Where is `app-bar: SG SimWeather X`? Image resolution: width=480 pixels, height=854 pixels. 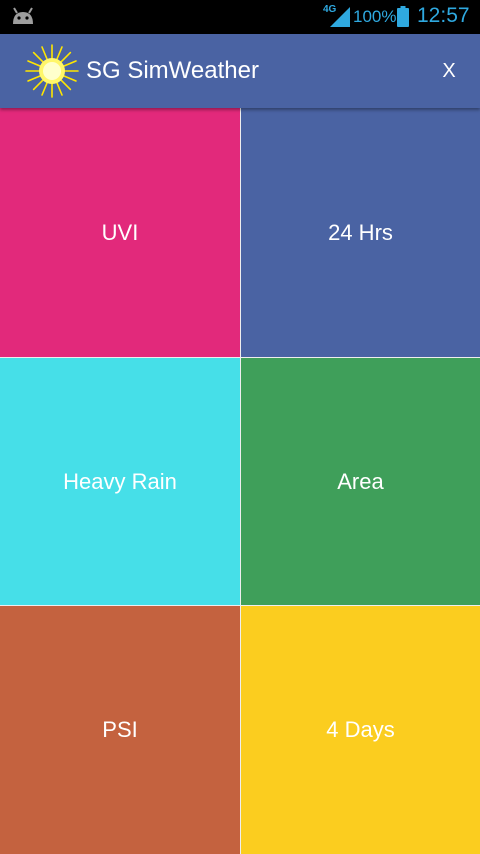 app-bar: SG SimWeather X is located at coordinates (240, 71).